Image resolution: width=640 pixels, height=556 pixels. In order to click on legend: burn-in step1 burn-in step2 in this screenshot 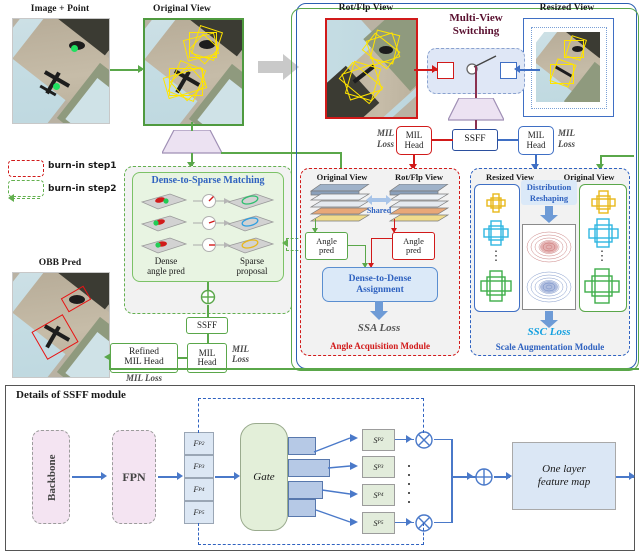, I will do `click(66, 181)`.